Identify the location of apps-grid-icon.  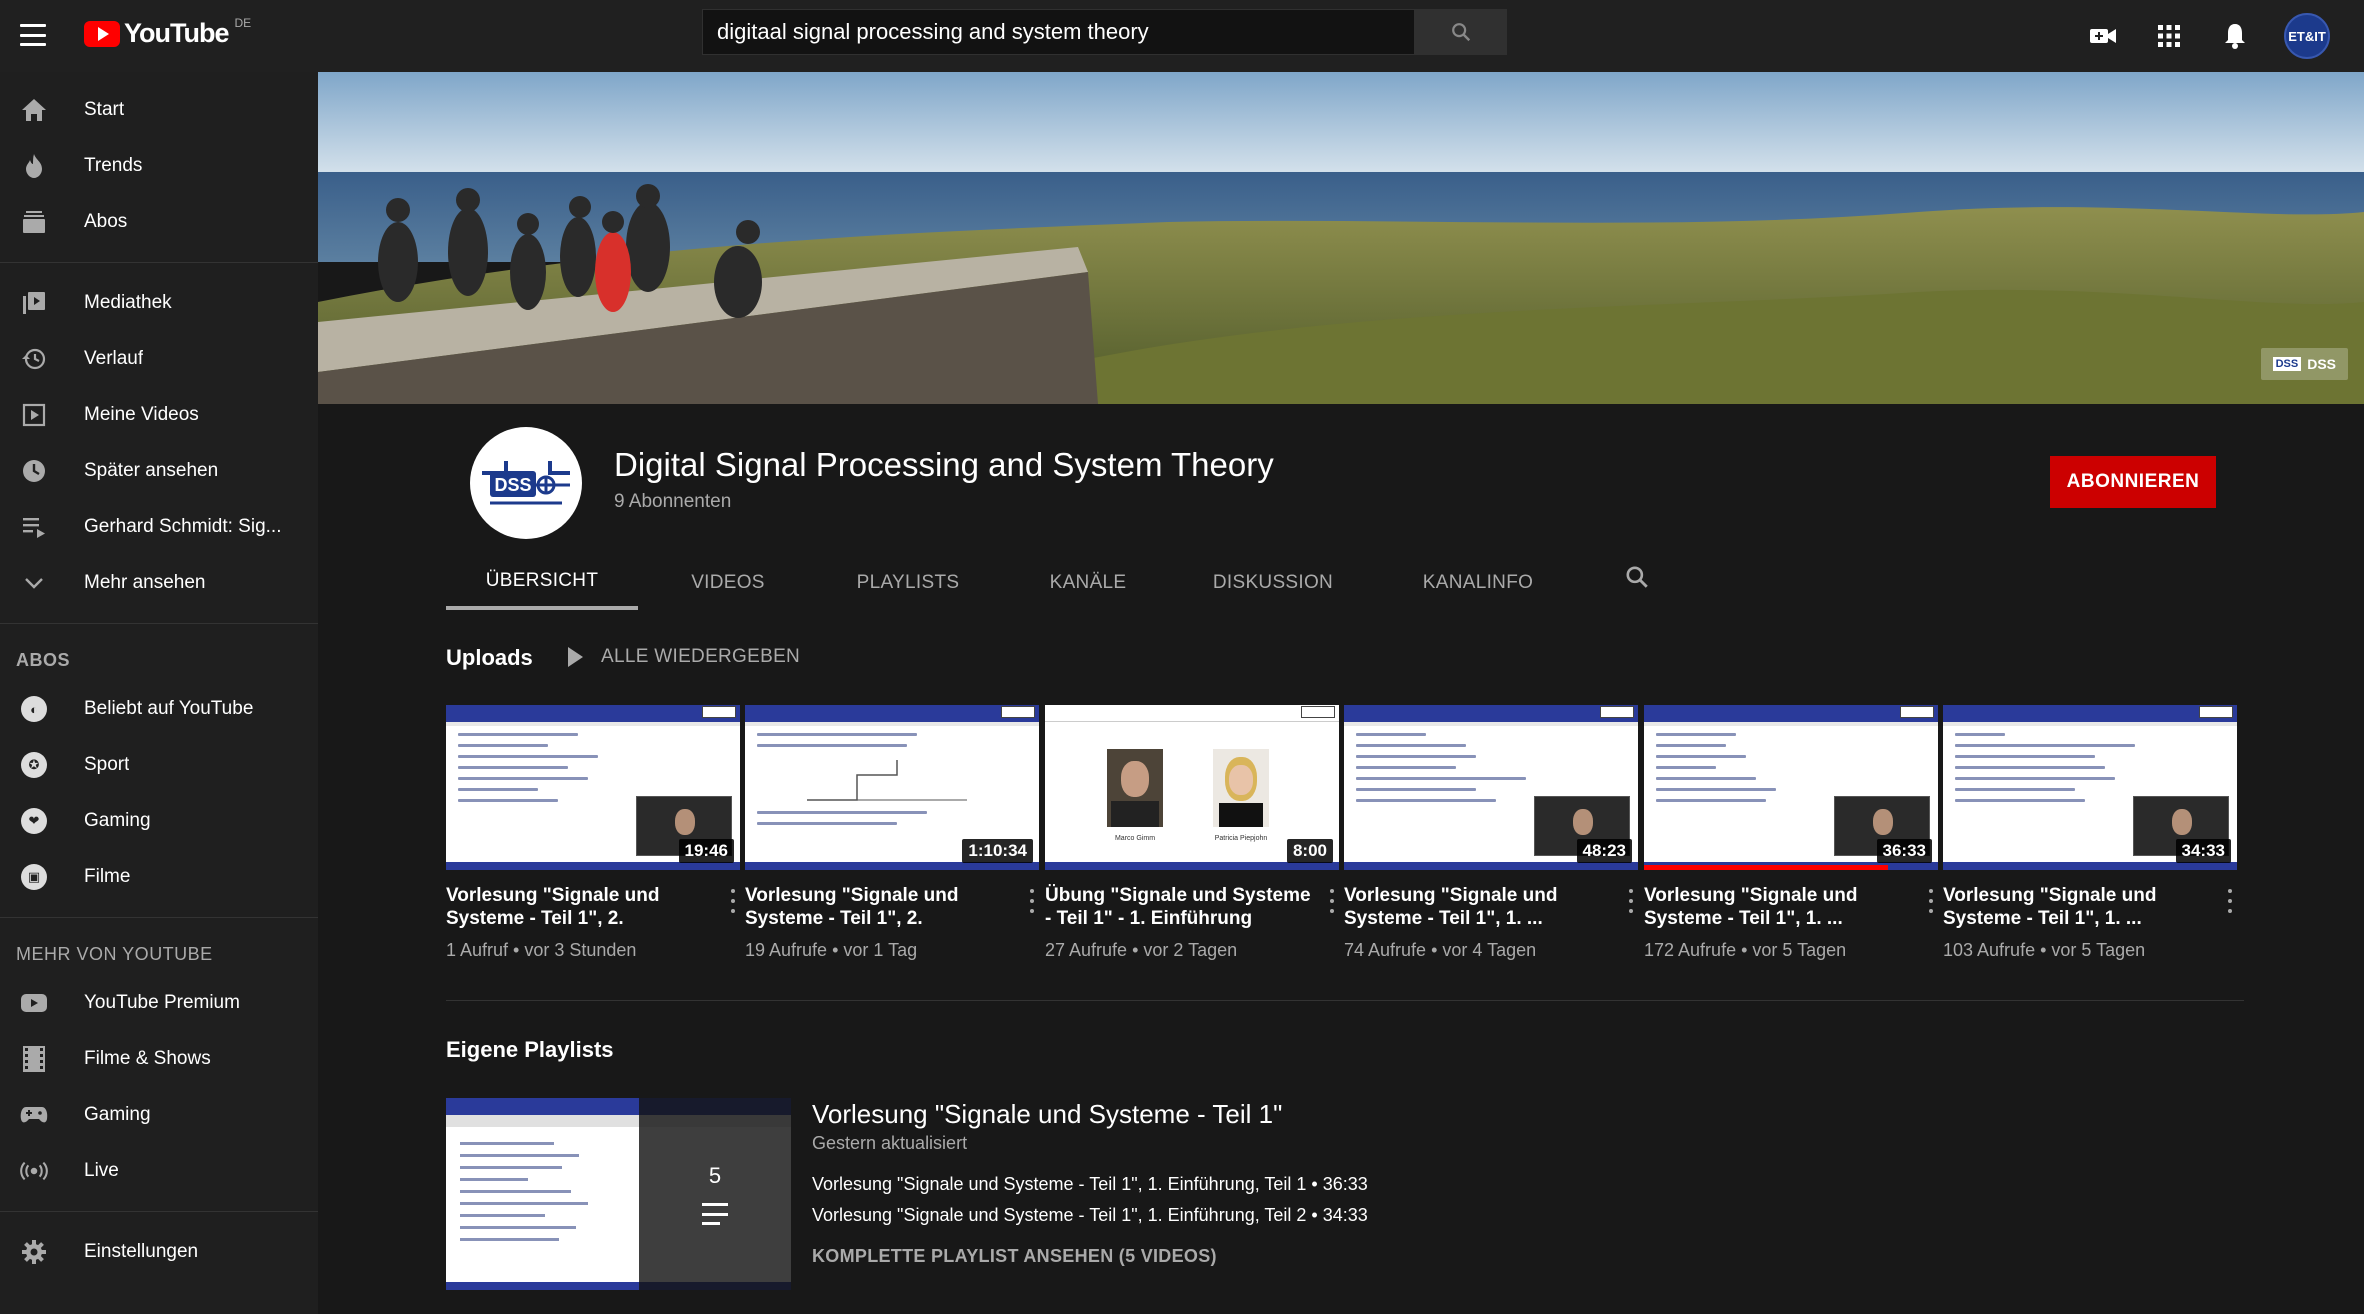
(2169, 36).